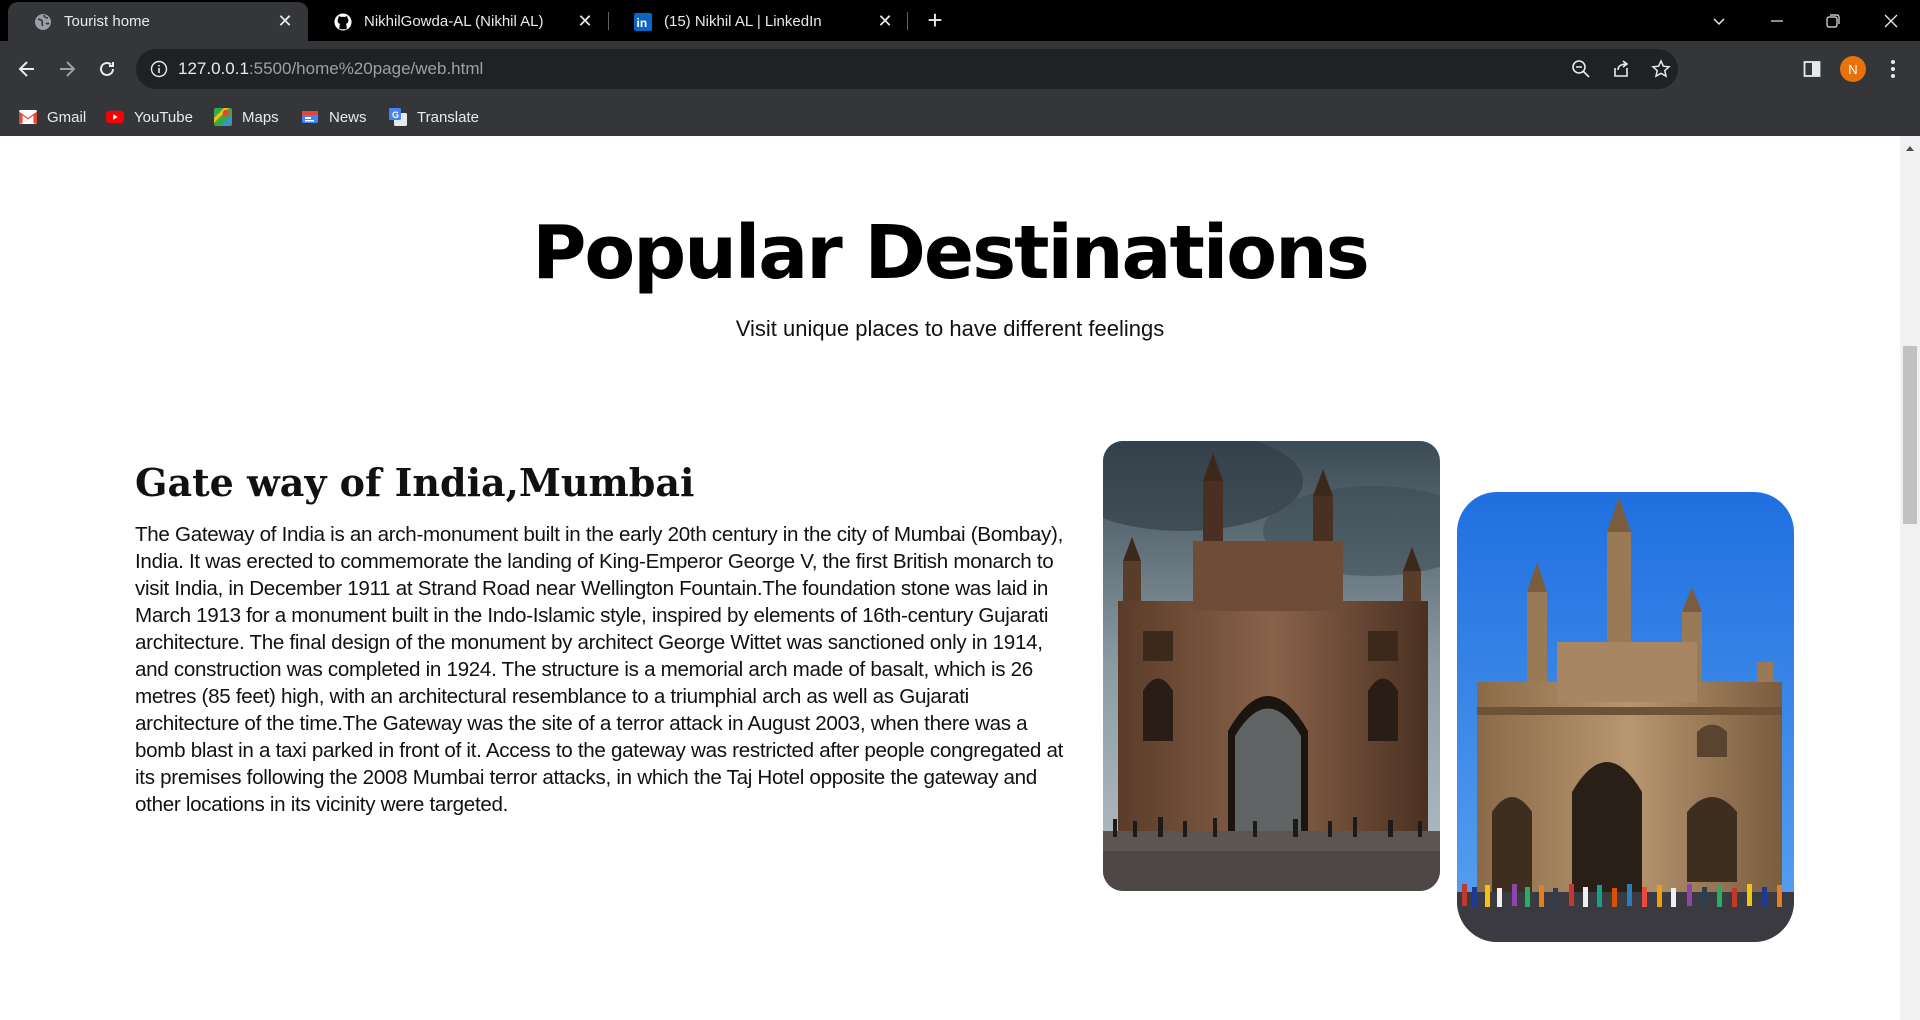  What do you see at coordinates (1777, 21) in the screenshot?
I see `minimize-icon` at bounding box center [1777, 21].